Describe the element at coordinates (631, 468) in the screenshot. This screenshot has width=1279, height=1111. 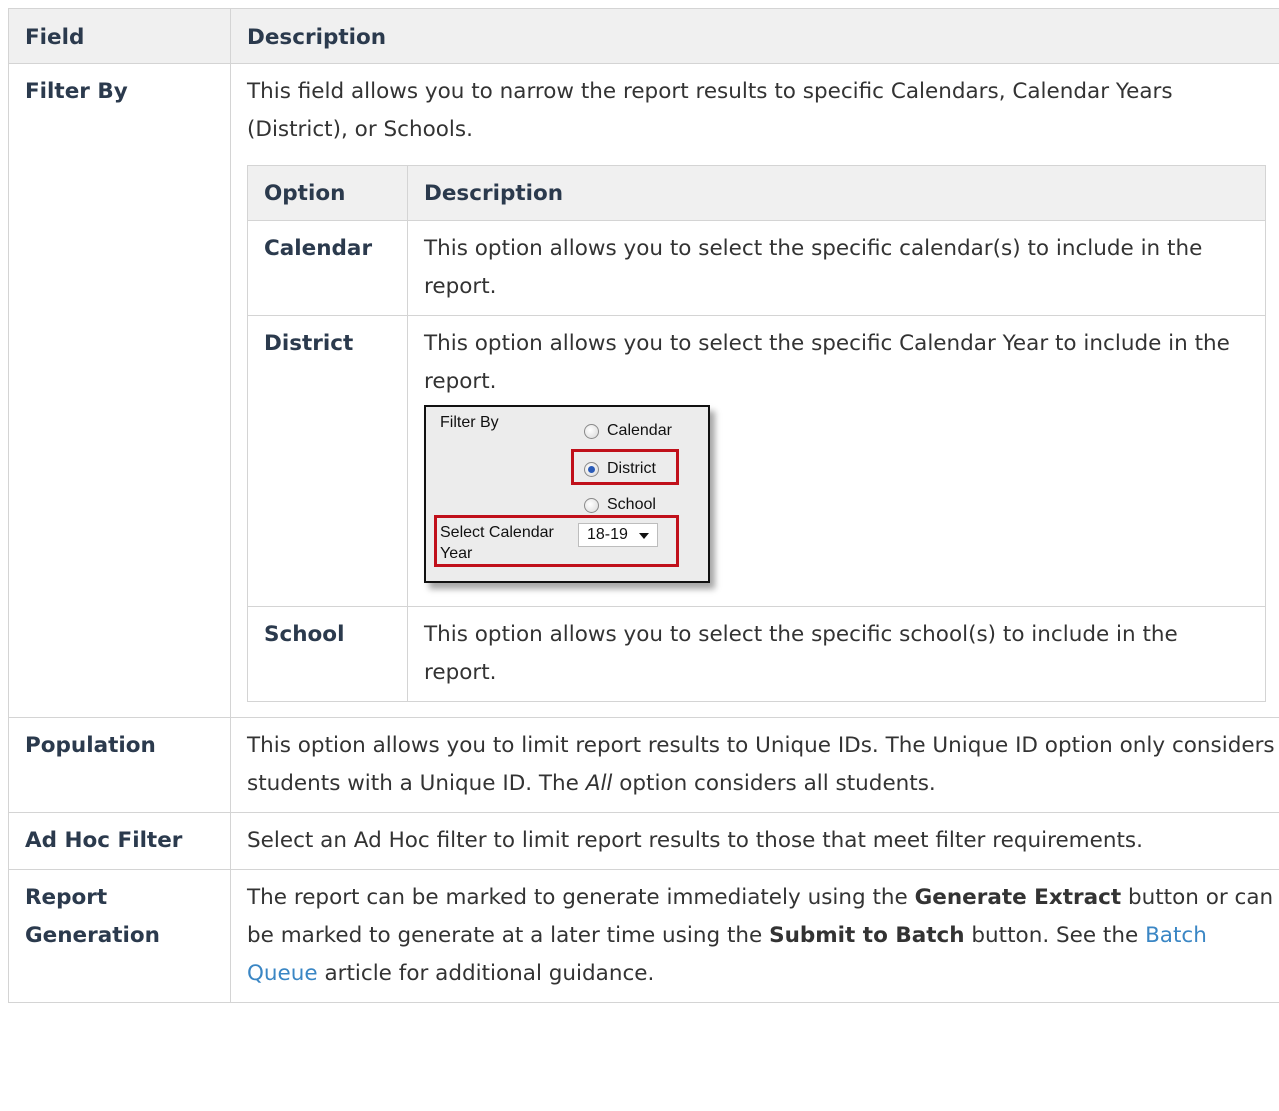
I see `radio-district-label: District` at that location.